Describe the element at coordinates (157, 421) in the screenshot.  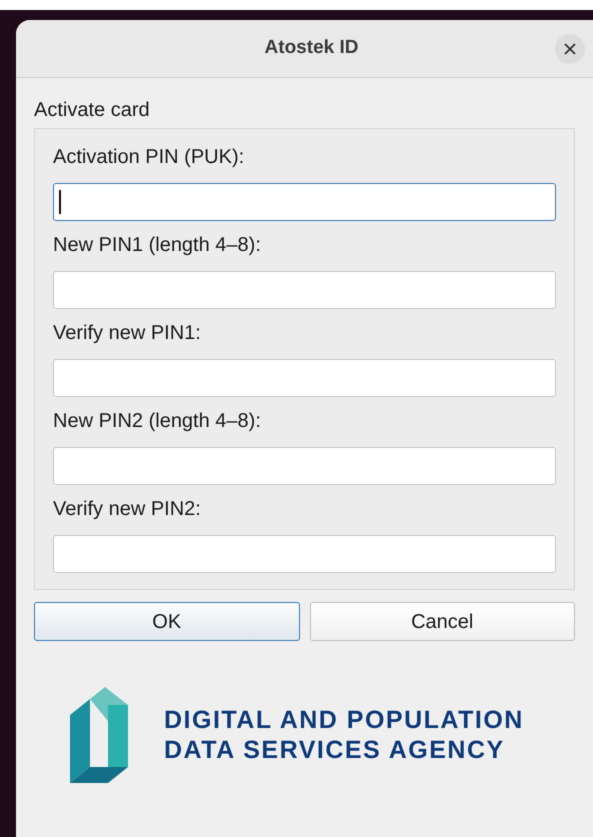
I see `field-label: New PIN2 (length 4–8):` at that location.